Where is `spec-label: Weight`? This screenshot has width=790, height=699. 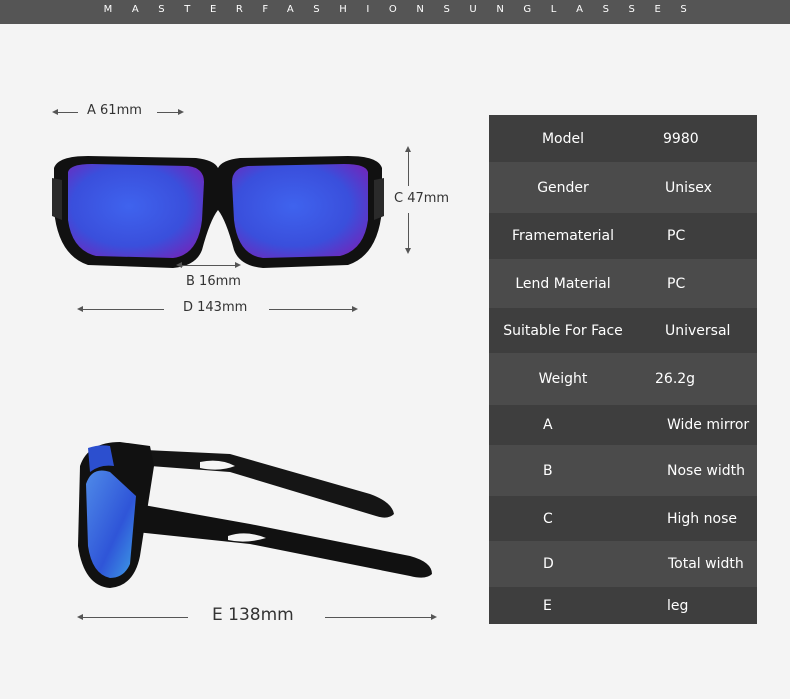 spec-label: Weight is located at coordinates (563, 379).